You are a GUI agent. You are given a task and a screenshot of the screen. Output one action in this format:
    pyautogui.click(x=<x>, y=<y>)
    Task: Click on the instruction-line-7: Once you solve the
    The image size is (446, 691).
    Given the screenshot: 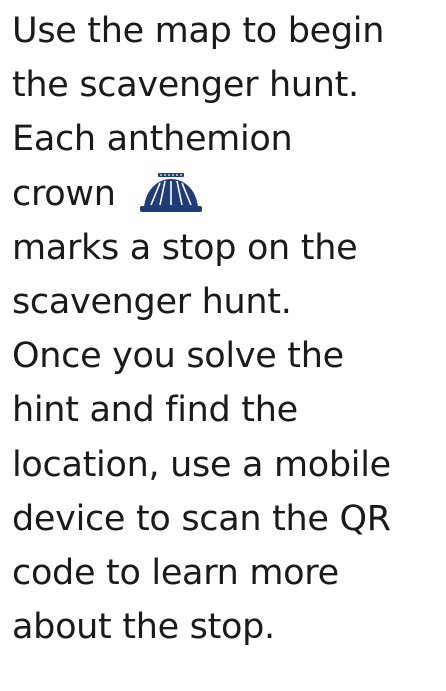 What is the action you would take?
    pyautogui.click(x=178, y=356)
    